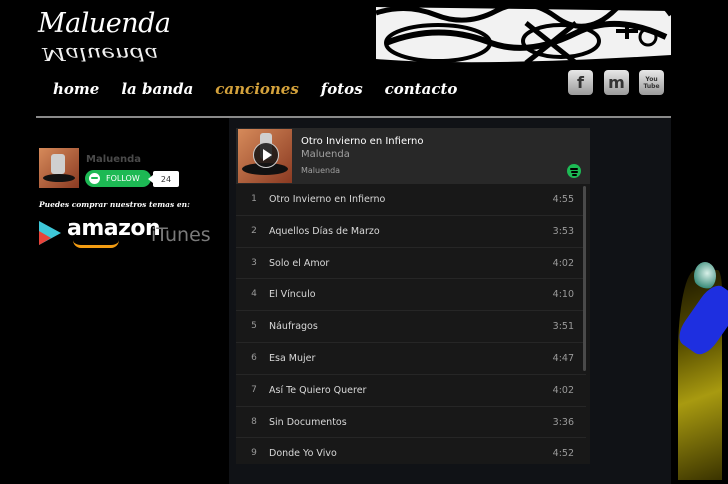 The height and width of the screenshot is (484, 728). I want to click on track-row: 2 Aquellos Días de Marzo 3:53, so click(411, 232).